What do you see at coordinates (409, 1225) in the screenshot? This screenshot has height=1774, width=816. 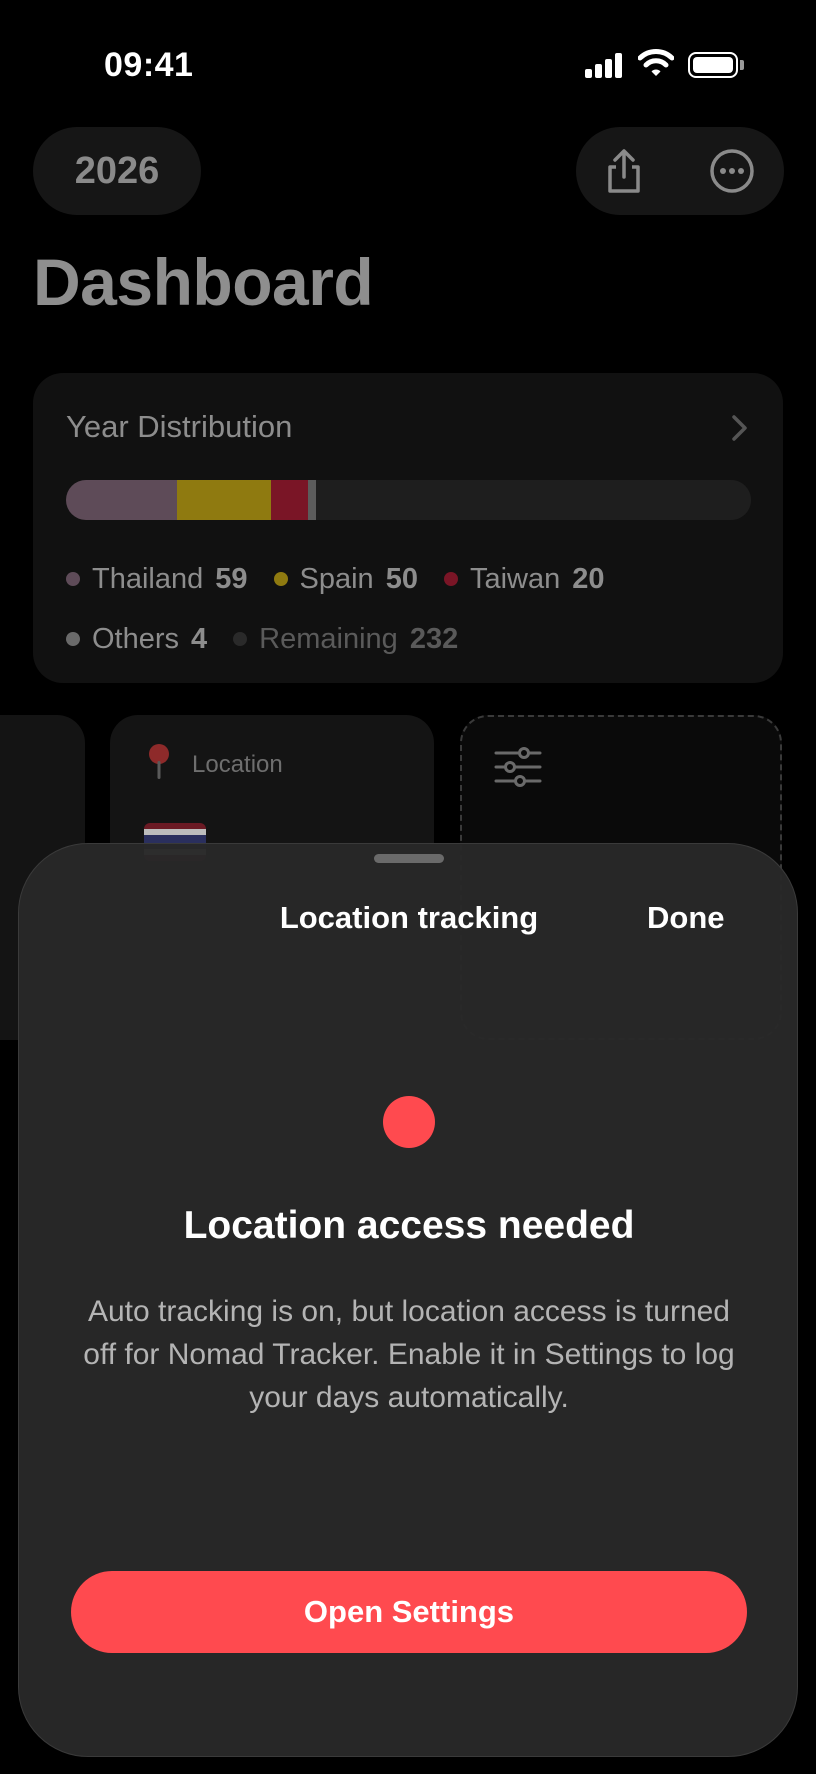 I see `alert-title: Location access needed` at bounding box center [409, 1225].